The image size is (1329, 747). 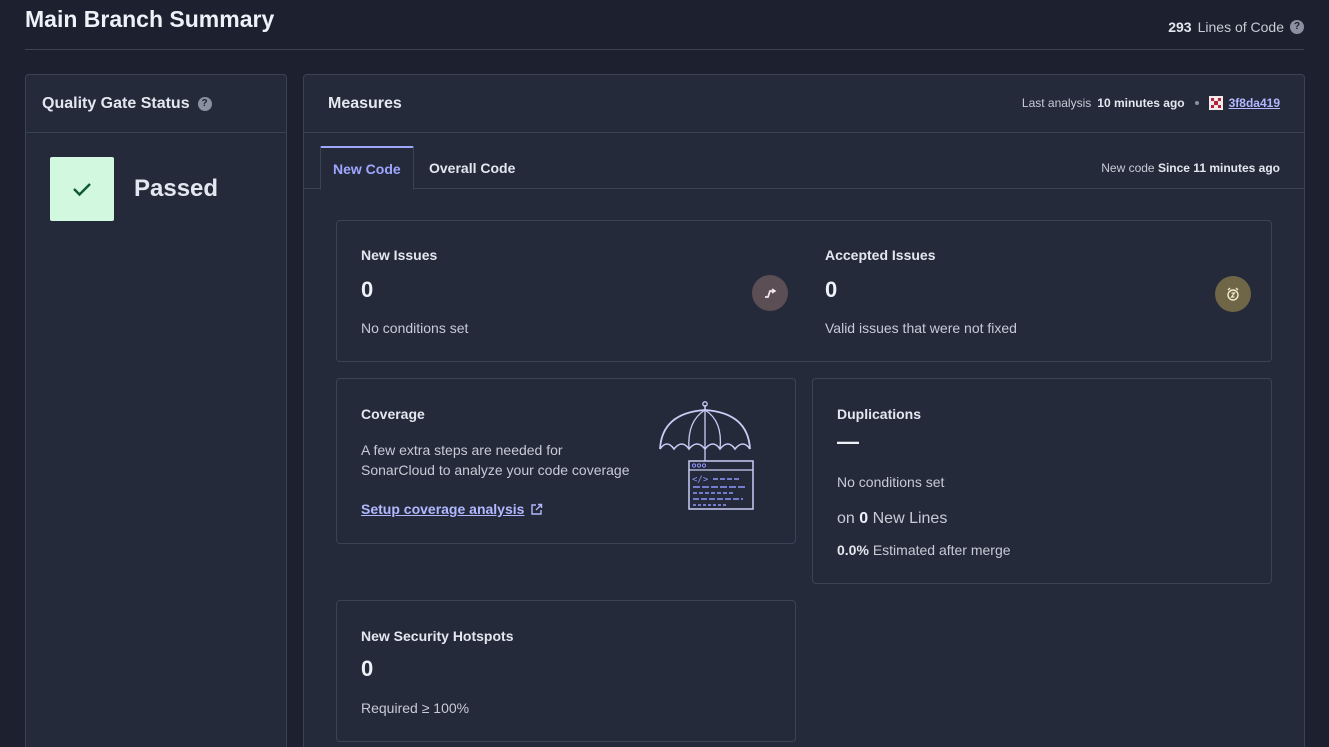 What do you see at coordinates (116, 103) in the screenshot?
I see `quality-gate-title: Quality Gate Status` at bounding box center [116, 103].